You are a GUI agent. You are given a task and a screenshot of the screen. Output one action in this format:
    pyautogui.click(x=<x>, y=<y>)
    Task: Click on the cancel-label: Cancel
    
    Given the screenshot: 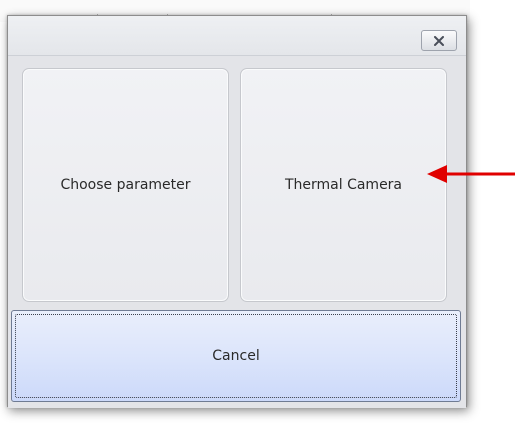 What is the action you would take?
    pyautogui.click(x=236, y=356)
    